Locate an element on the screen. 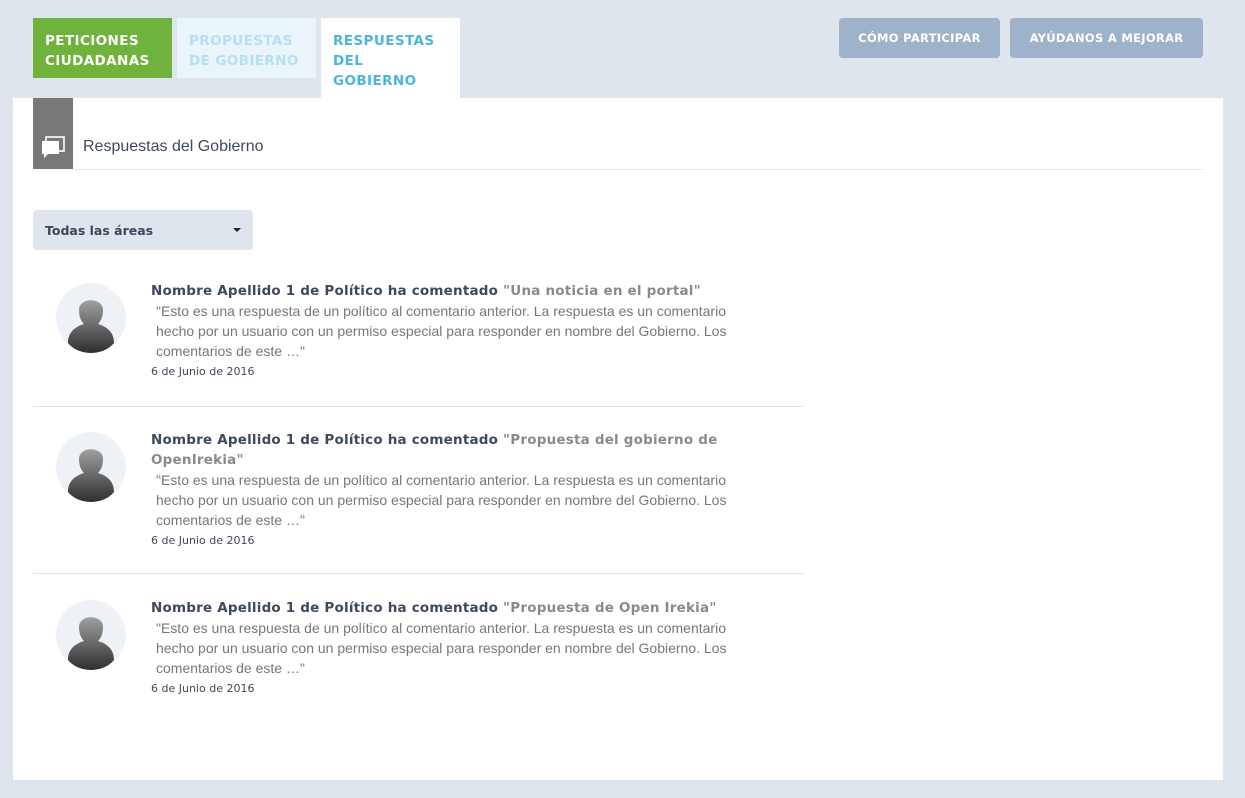 The width and height of the screenshot is (1245, 798). tab-label: CIUDADANAS is located at coordinates (97, 61).